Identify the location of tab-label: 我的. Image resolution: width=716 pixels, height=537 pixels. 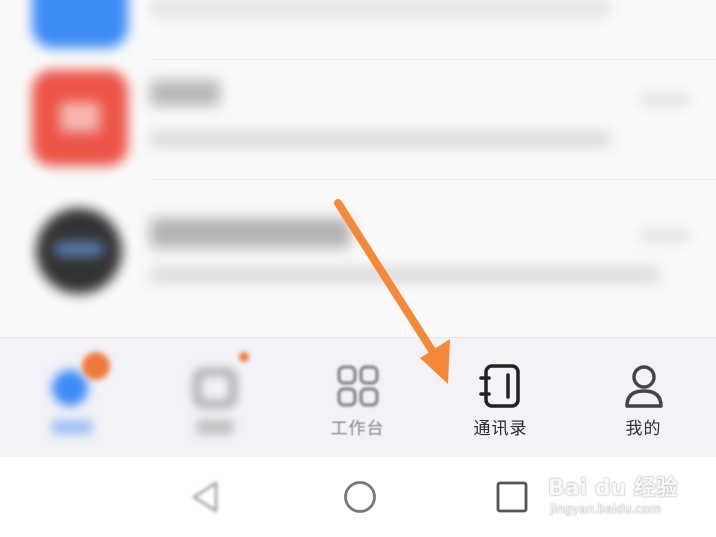
(643, 429).